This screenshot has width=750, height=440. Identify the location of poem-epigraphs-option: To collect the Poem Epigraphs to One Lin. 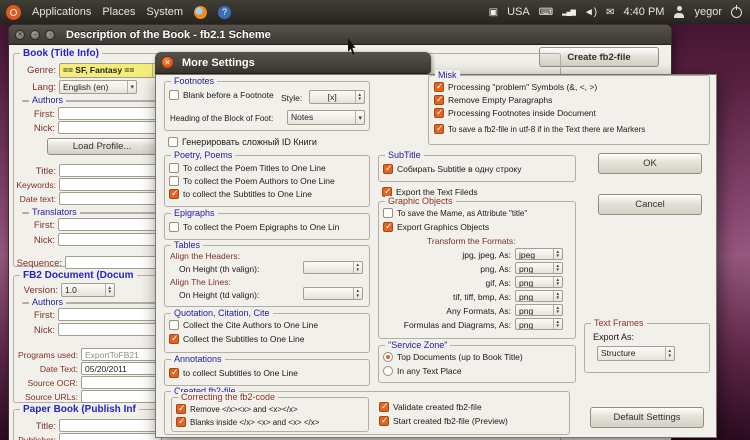
(254, 227).